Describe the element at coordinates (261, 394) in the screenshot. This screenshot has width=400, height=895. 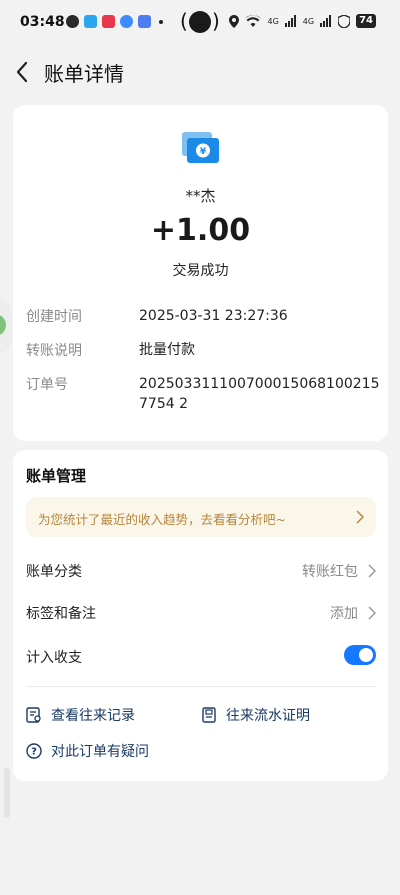
I see `order-number-value: 2025033111007000150681002157754 2` at that location.